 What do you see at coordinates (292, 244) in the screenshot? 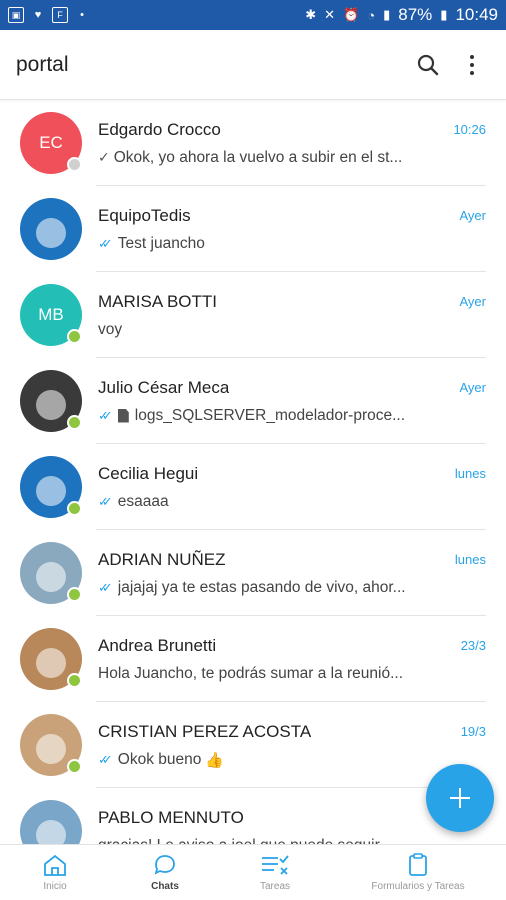
I see `message-preview: ✓✓ Test juancho` at bounding box center [292, 244].